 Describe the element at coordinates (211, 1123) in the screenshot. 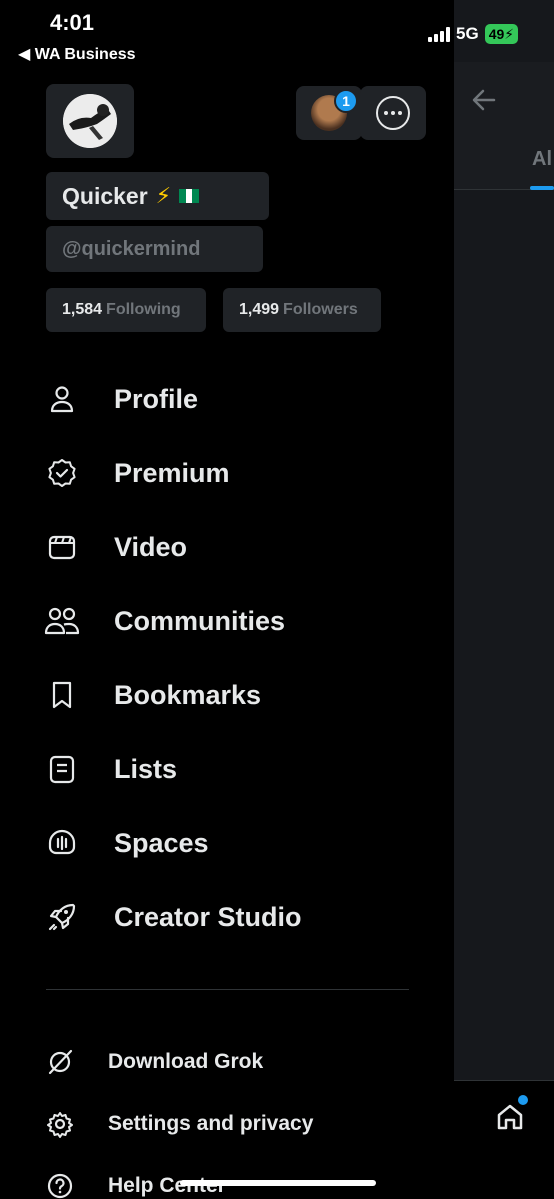

I see `menu-label: Settings and privacy` at that location.